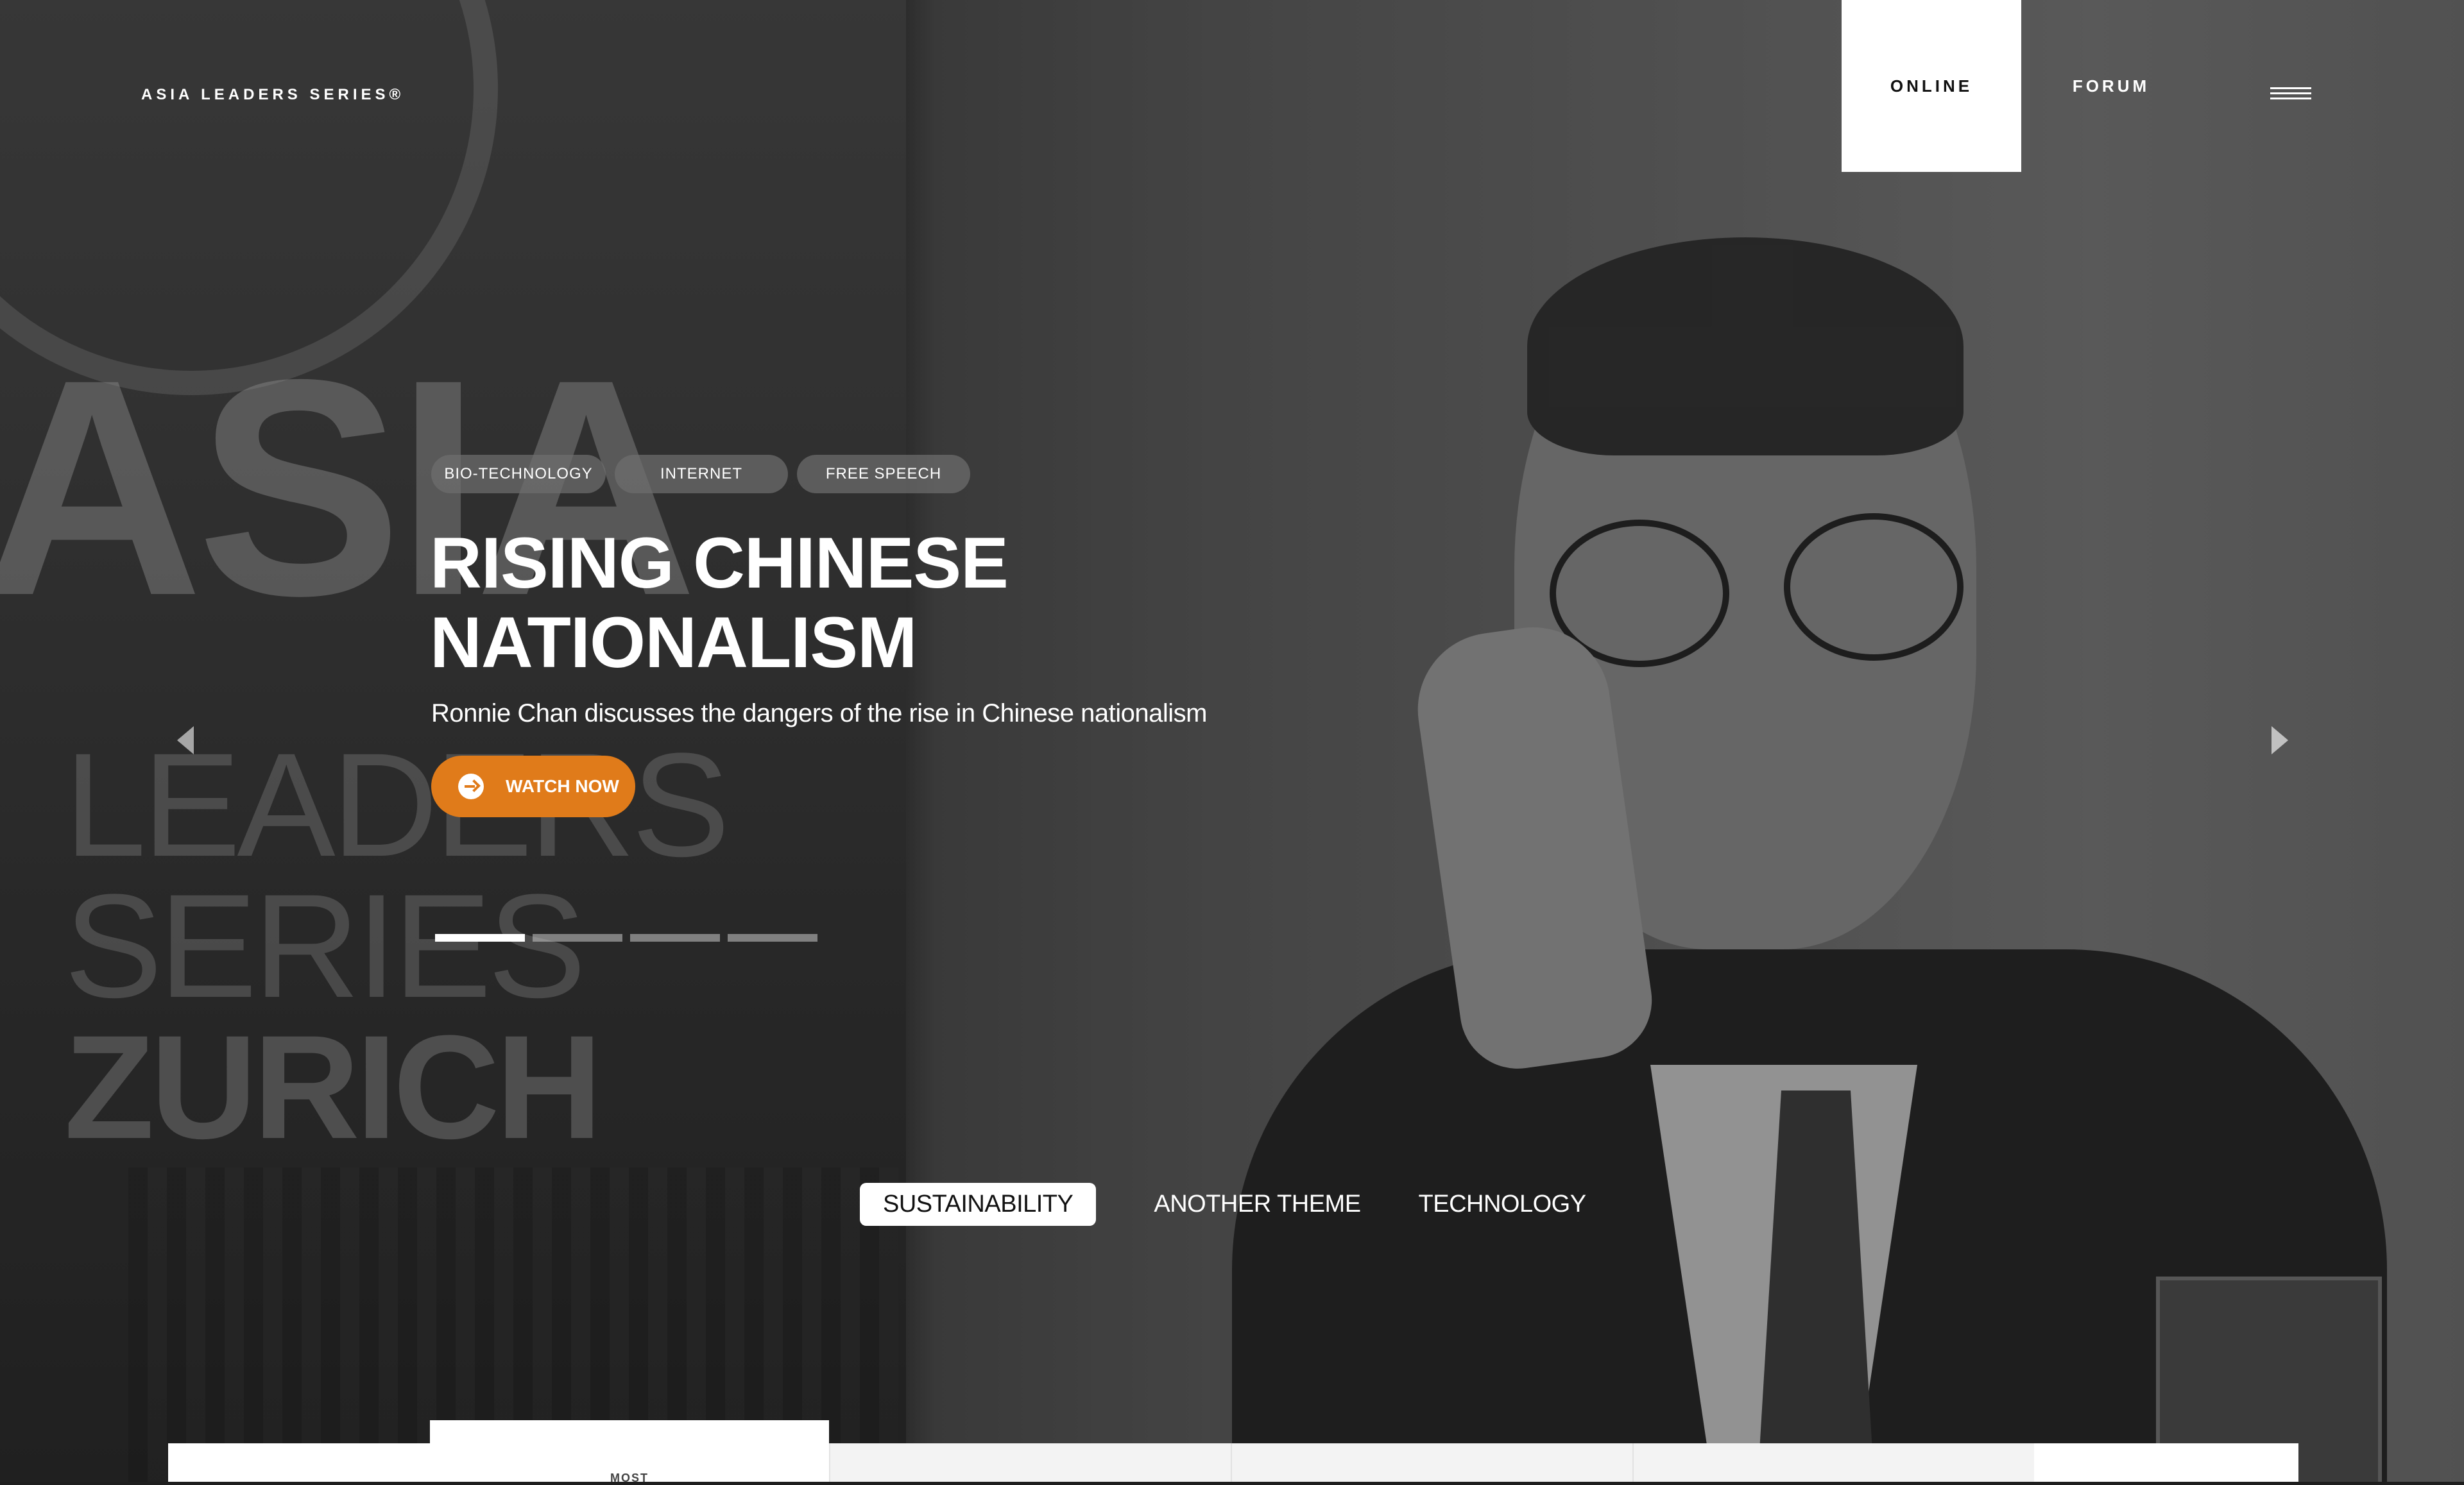  Describe the element at coordinates (979, 1204) in the screenshot. I see `theme-tab-sustainability: SUSTAINABILITY` at that location.